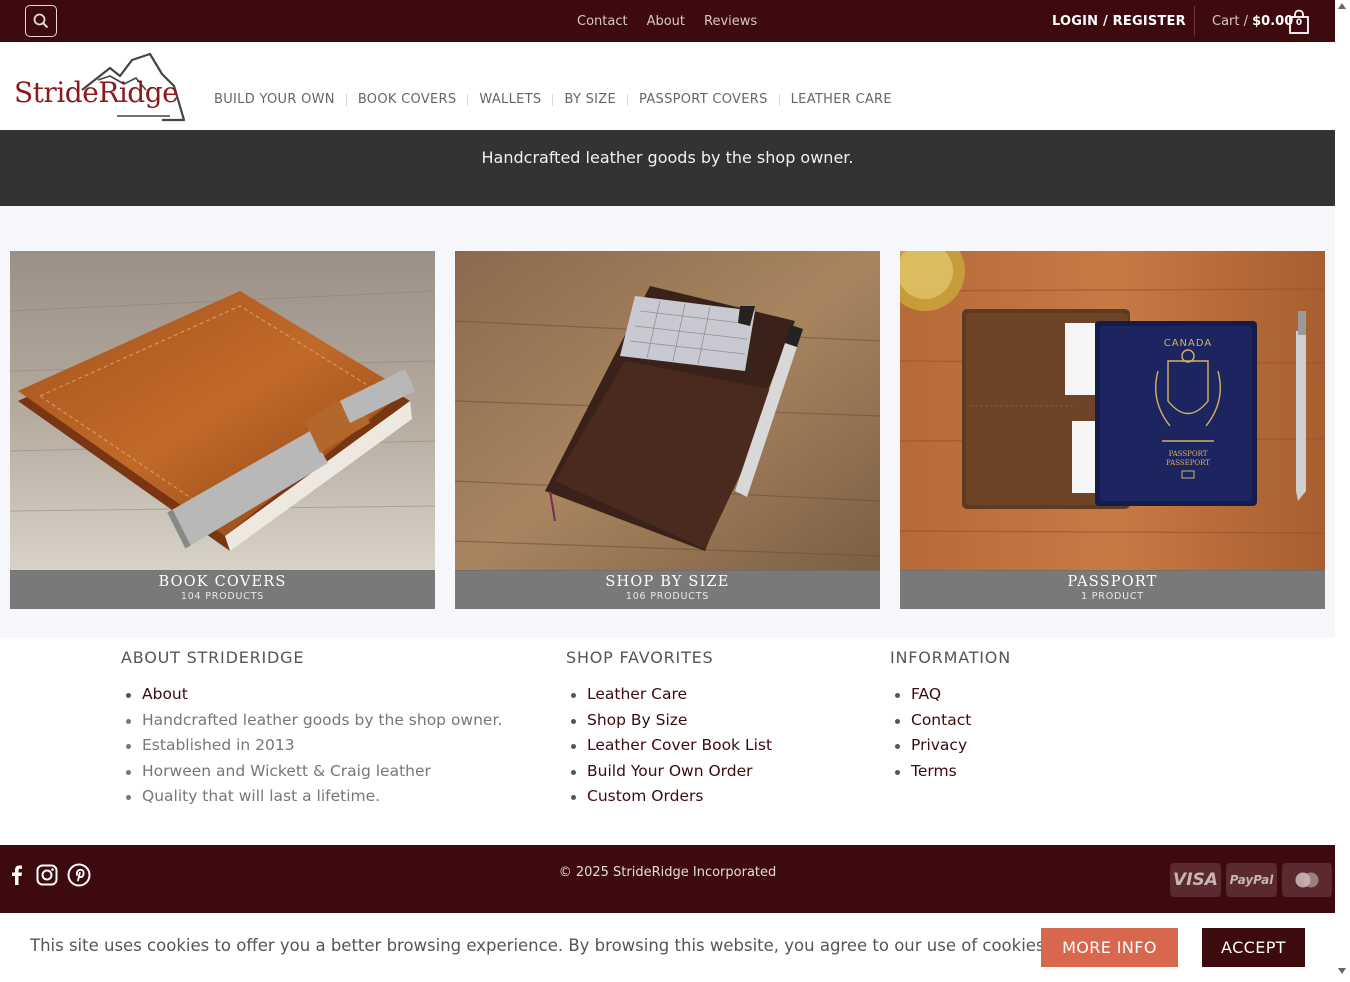 Image resolution: width=1350 pixels, height=982 pixels. What do you see at coordinates (669, 695) in the screenshot?
I see `favorite-link-leather-care: Leather Care` at bounding box center [669, 695].